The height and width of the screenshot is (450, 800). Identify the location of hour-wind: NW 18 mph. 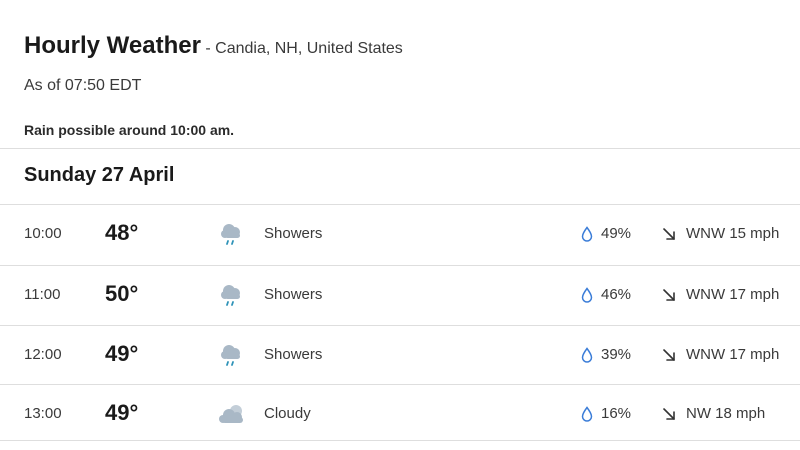
(726, 413).